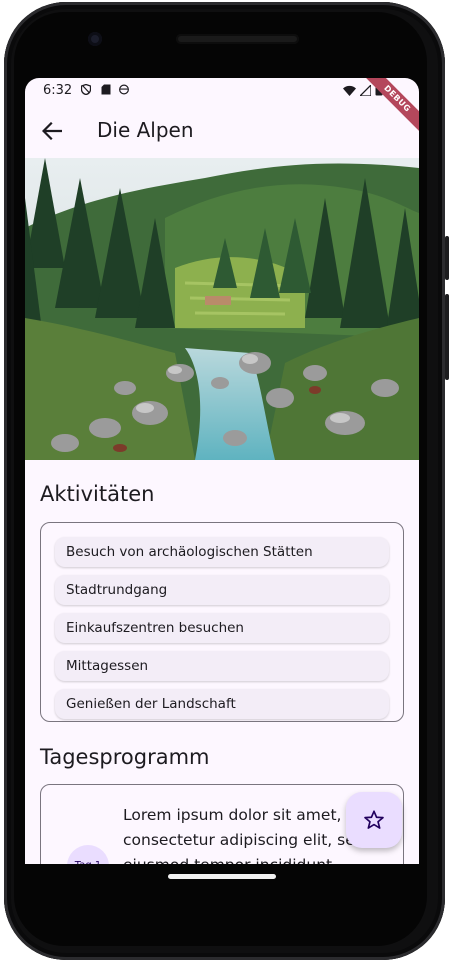 The height and width of the screenshot is (962, 449). What do you see at coordinates (95, 39) in the screenshot?
I see `front-camera` at bounding box center [95, 39].